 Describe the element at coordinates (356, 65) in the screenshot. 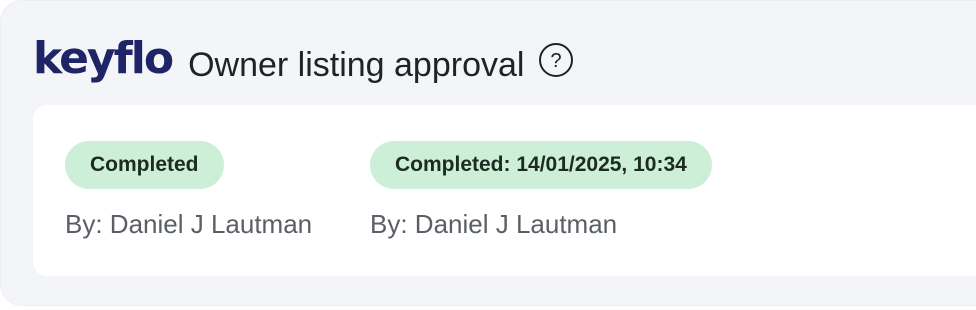

I see `page-title: Owner listing approval` at that location.